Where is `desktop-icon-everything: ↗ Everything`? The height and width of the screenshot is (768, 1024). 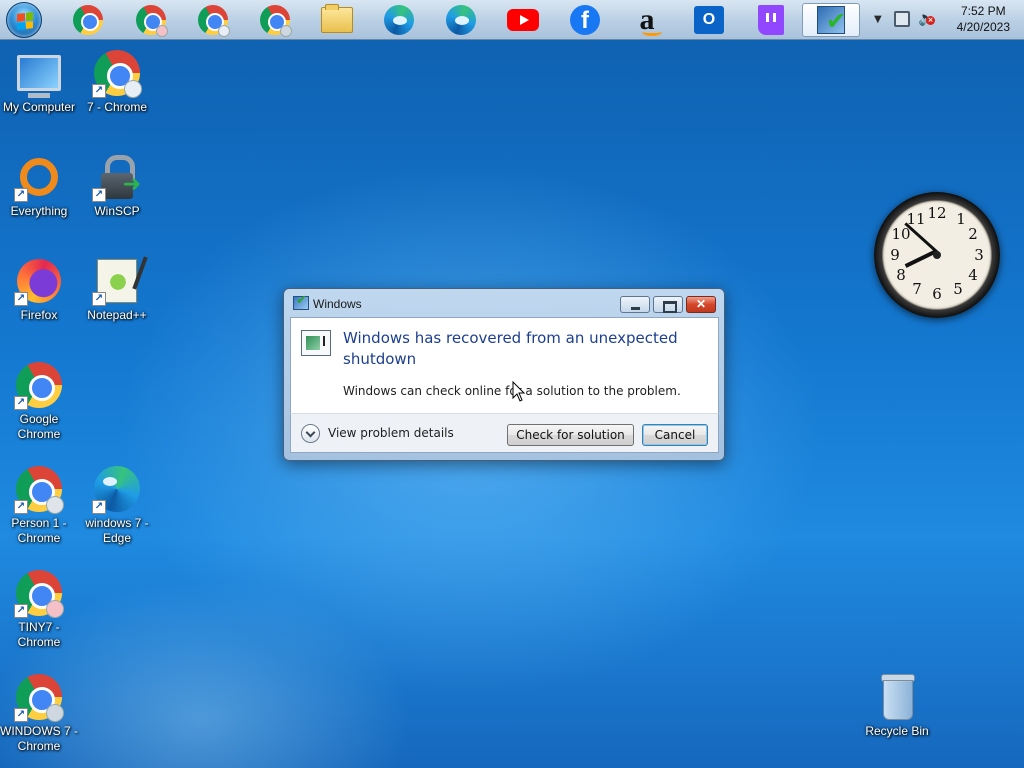 desktop-icon-everything: ↗ Everything is located at coordinates (39, 185).